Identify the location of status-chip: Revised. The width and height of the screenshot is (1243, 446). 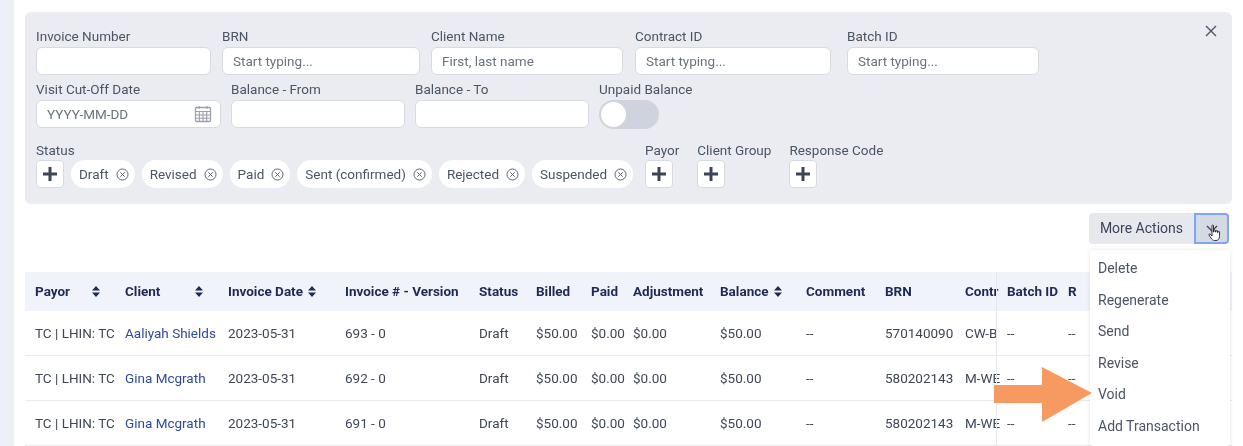
(182, 174).